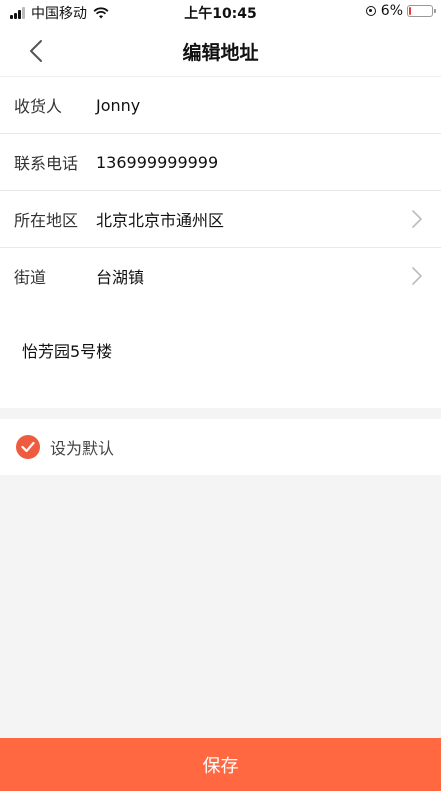  I want to click on receiver-label: 收货人, so click(38, 106).